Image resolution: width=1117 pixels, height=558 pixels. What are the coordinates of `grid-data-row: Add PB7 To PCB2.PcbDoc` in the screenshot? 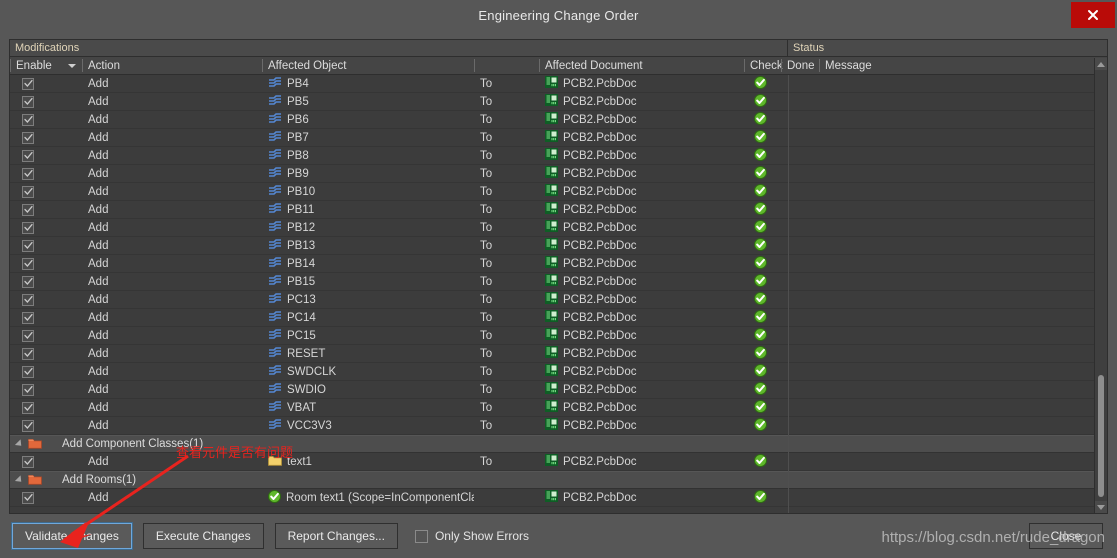 It's located at (558, 138).